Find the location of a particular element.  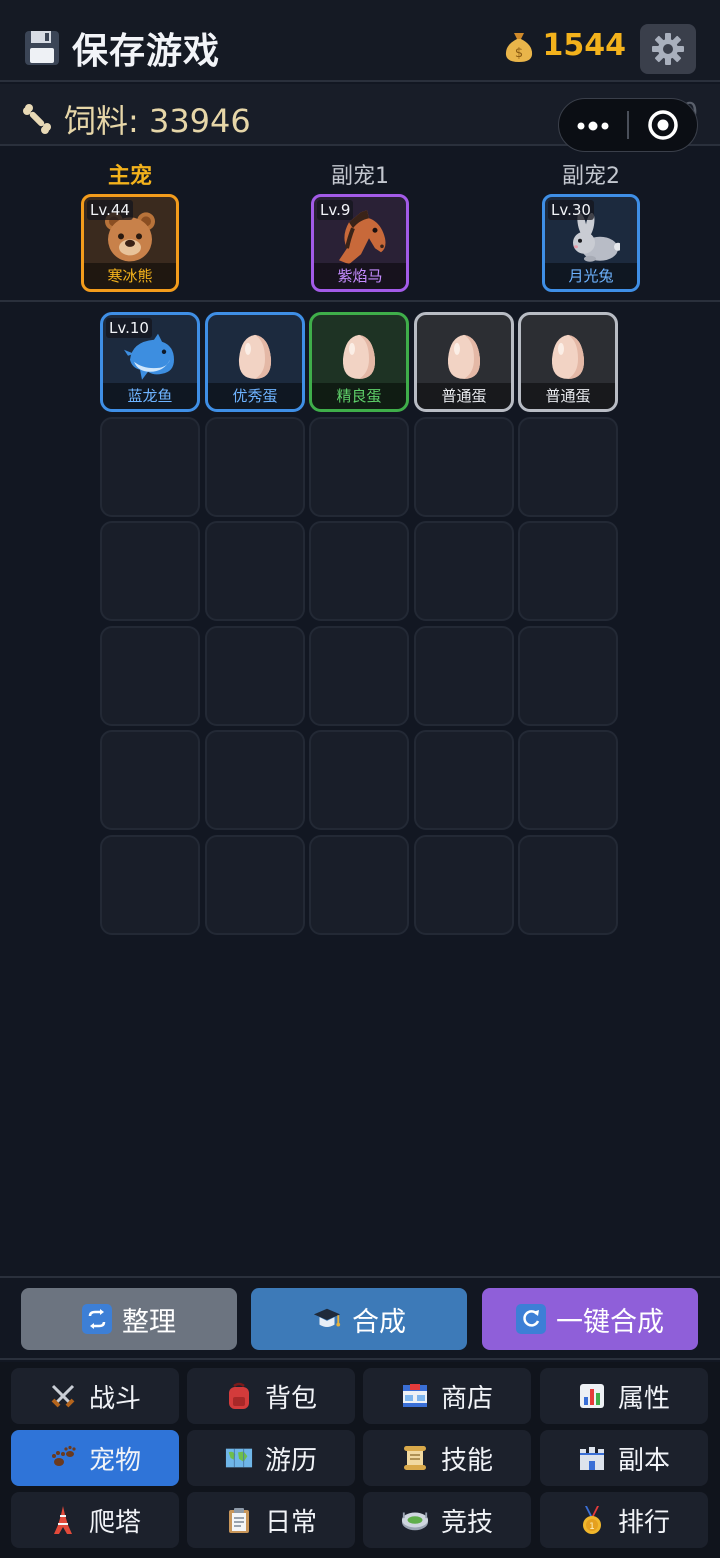

nav-clipboard-button: 日常 is located at coordinates (271, 1520).